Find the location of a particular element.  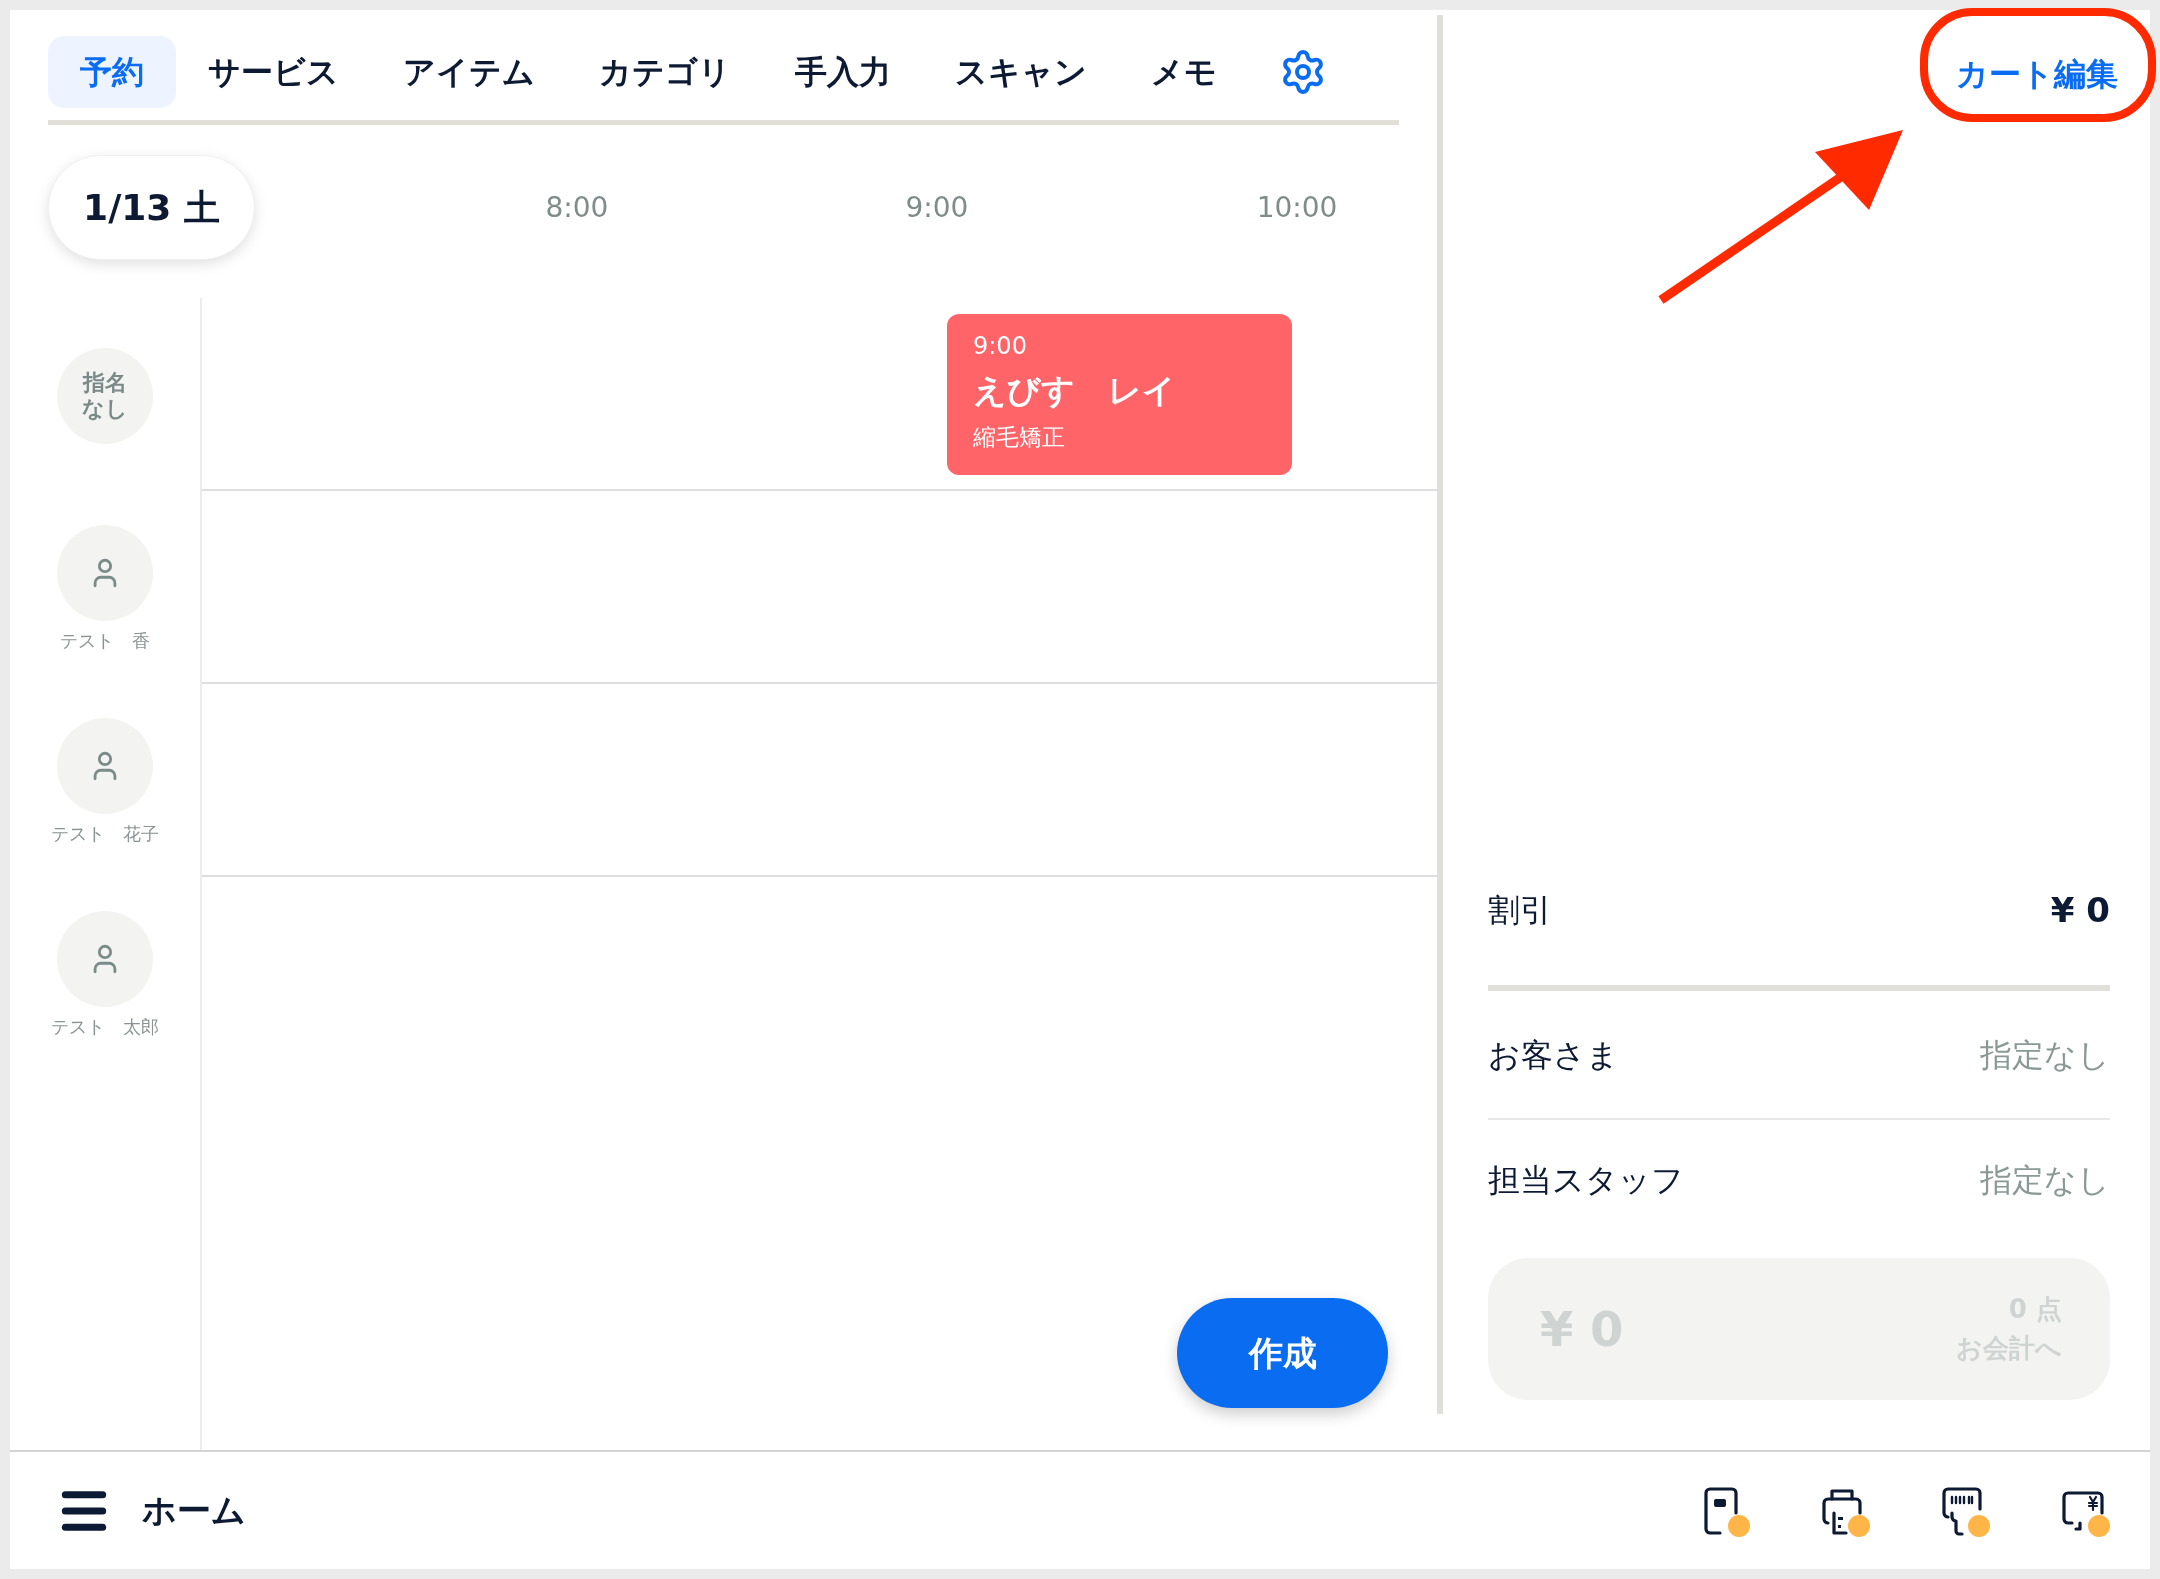

time-label: 9:00 is located at coordinates (937, 207).